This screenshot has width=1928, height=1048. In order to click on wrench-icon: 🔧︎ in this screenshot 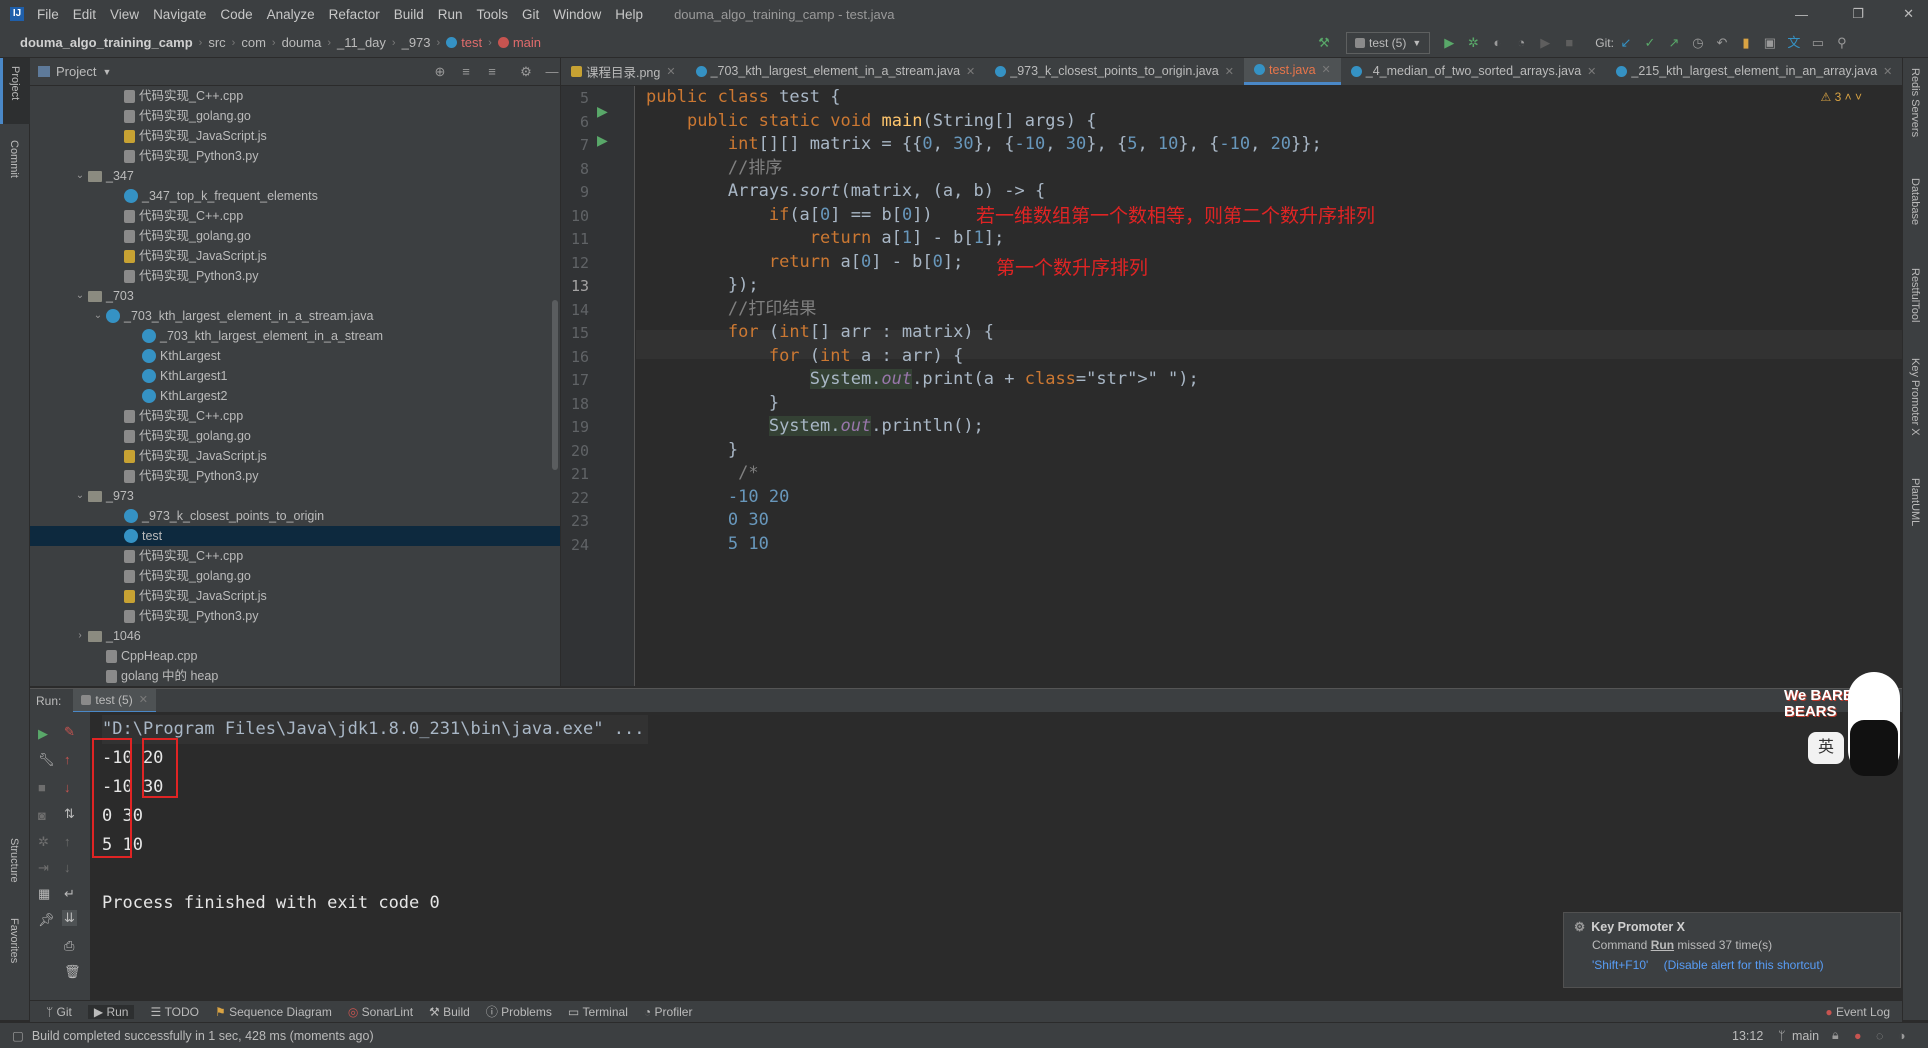, I will do `click(46, 760)`.